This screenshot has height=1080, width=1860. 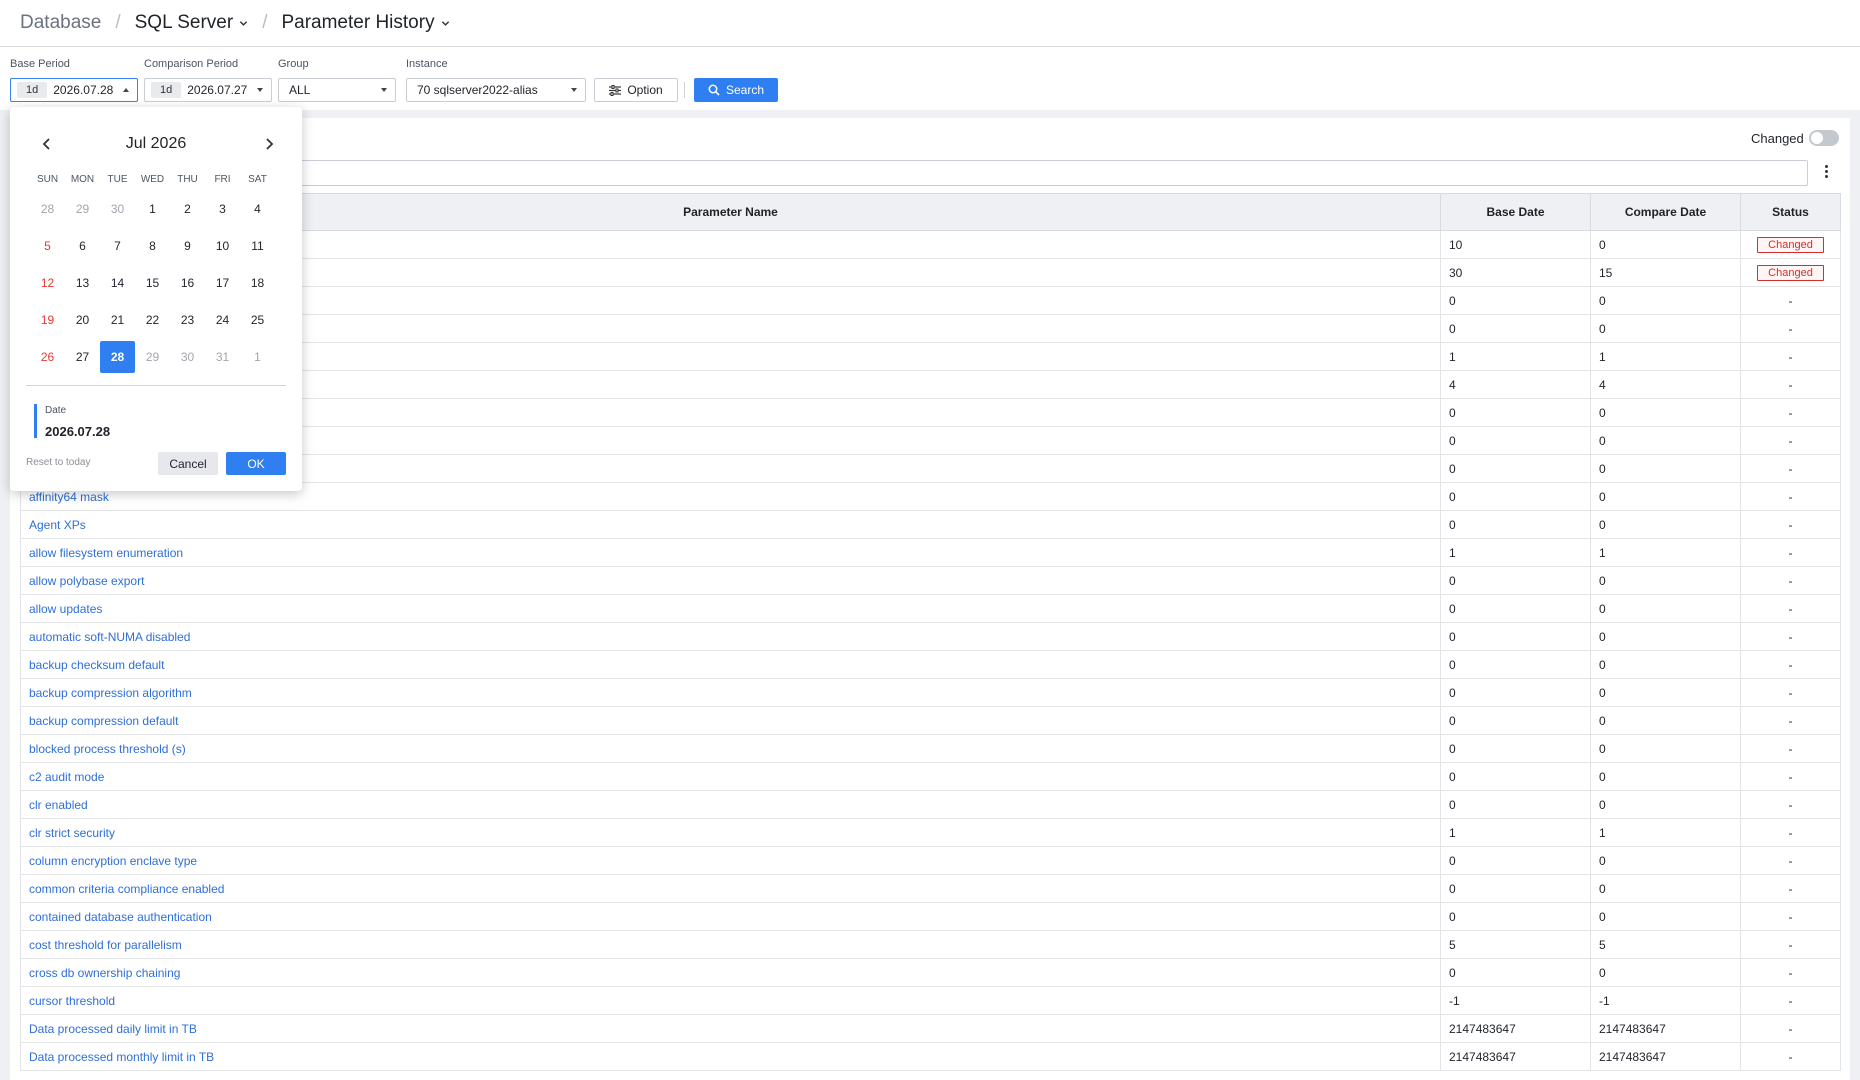 What do you see at coordinates (257, 283) in the screenshot?
I see `calendar-day: 18` at bounding box center [257, 283].